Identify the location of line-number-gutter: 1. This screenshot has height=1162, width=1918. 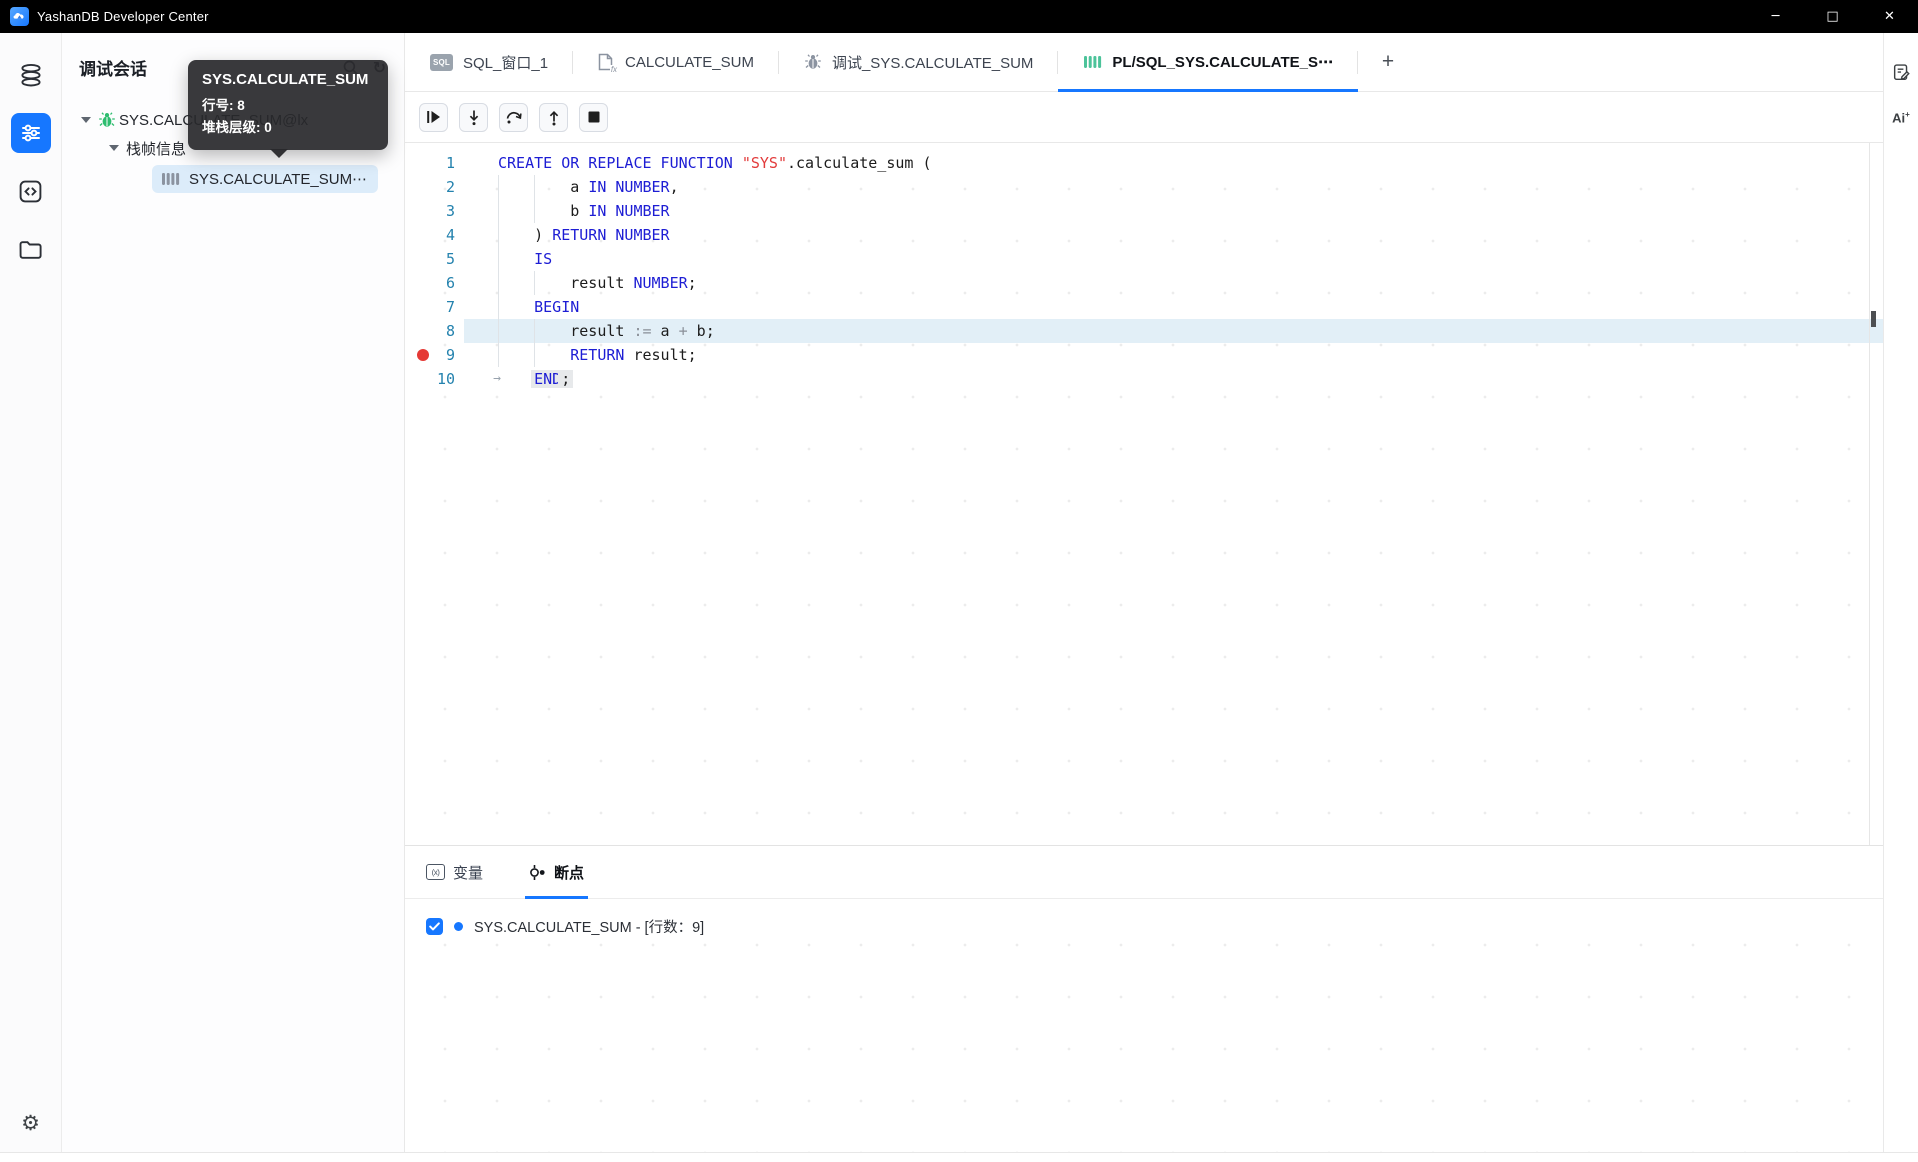
(434, 163).